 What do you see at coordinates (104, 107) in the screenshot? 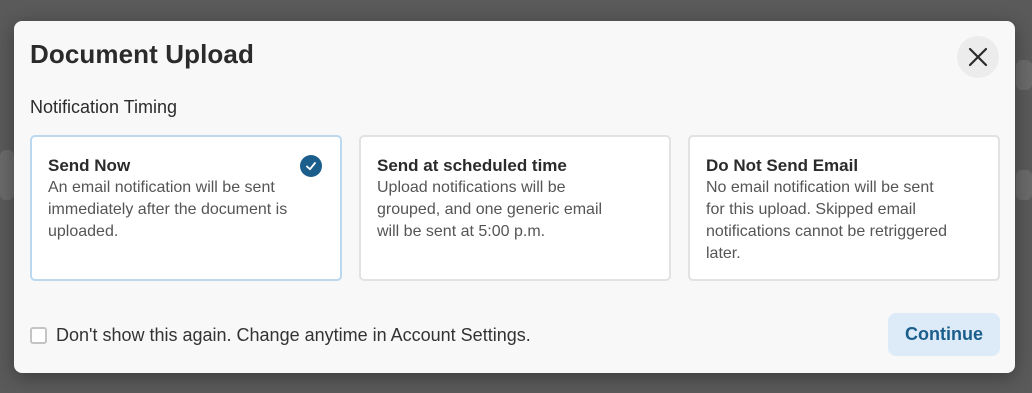
I see `notification-timing-label: Notification Timing` at bounding box center [104, 107].